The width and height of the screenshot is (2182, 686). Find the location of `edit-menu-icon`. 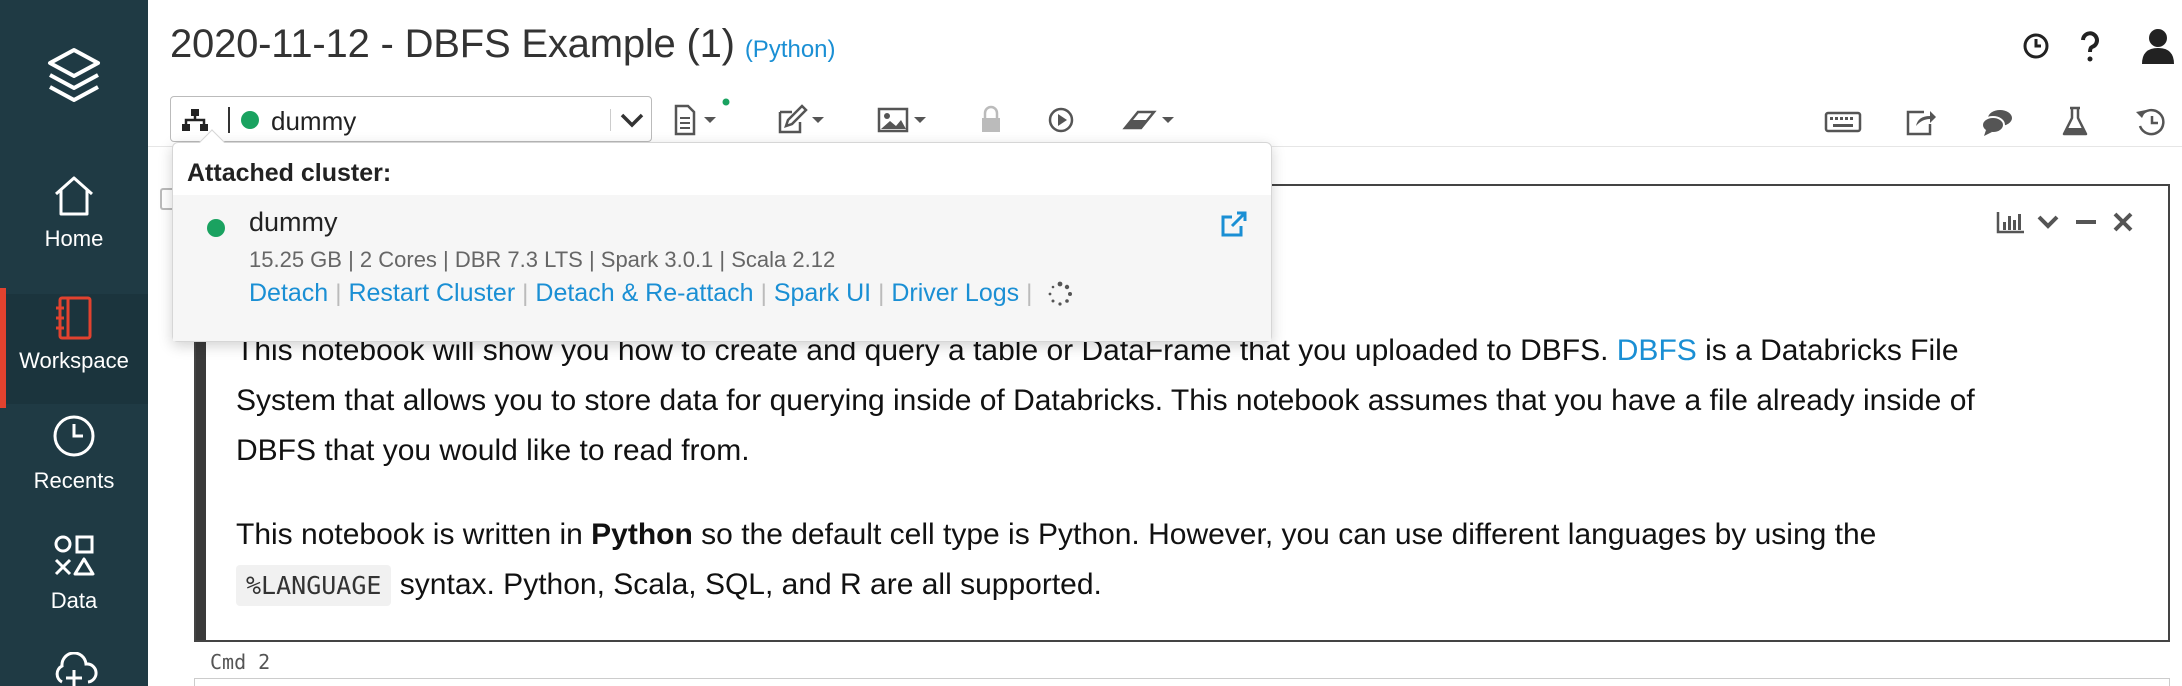

edit-menu-icon is located at coordinates (804, 120).